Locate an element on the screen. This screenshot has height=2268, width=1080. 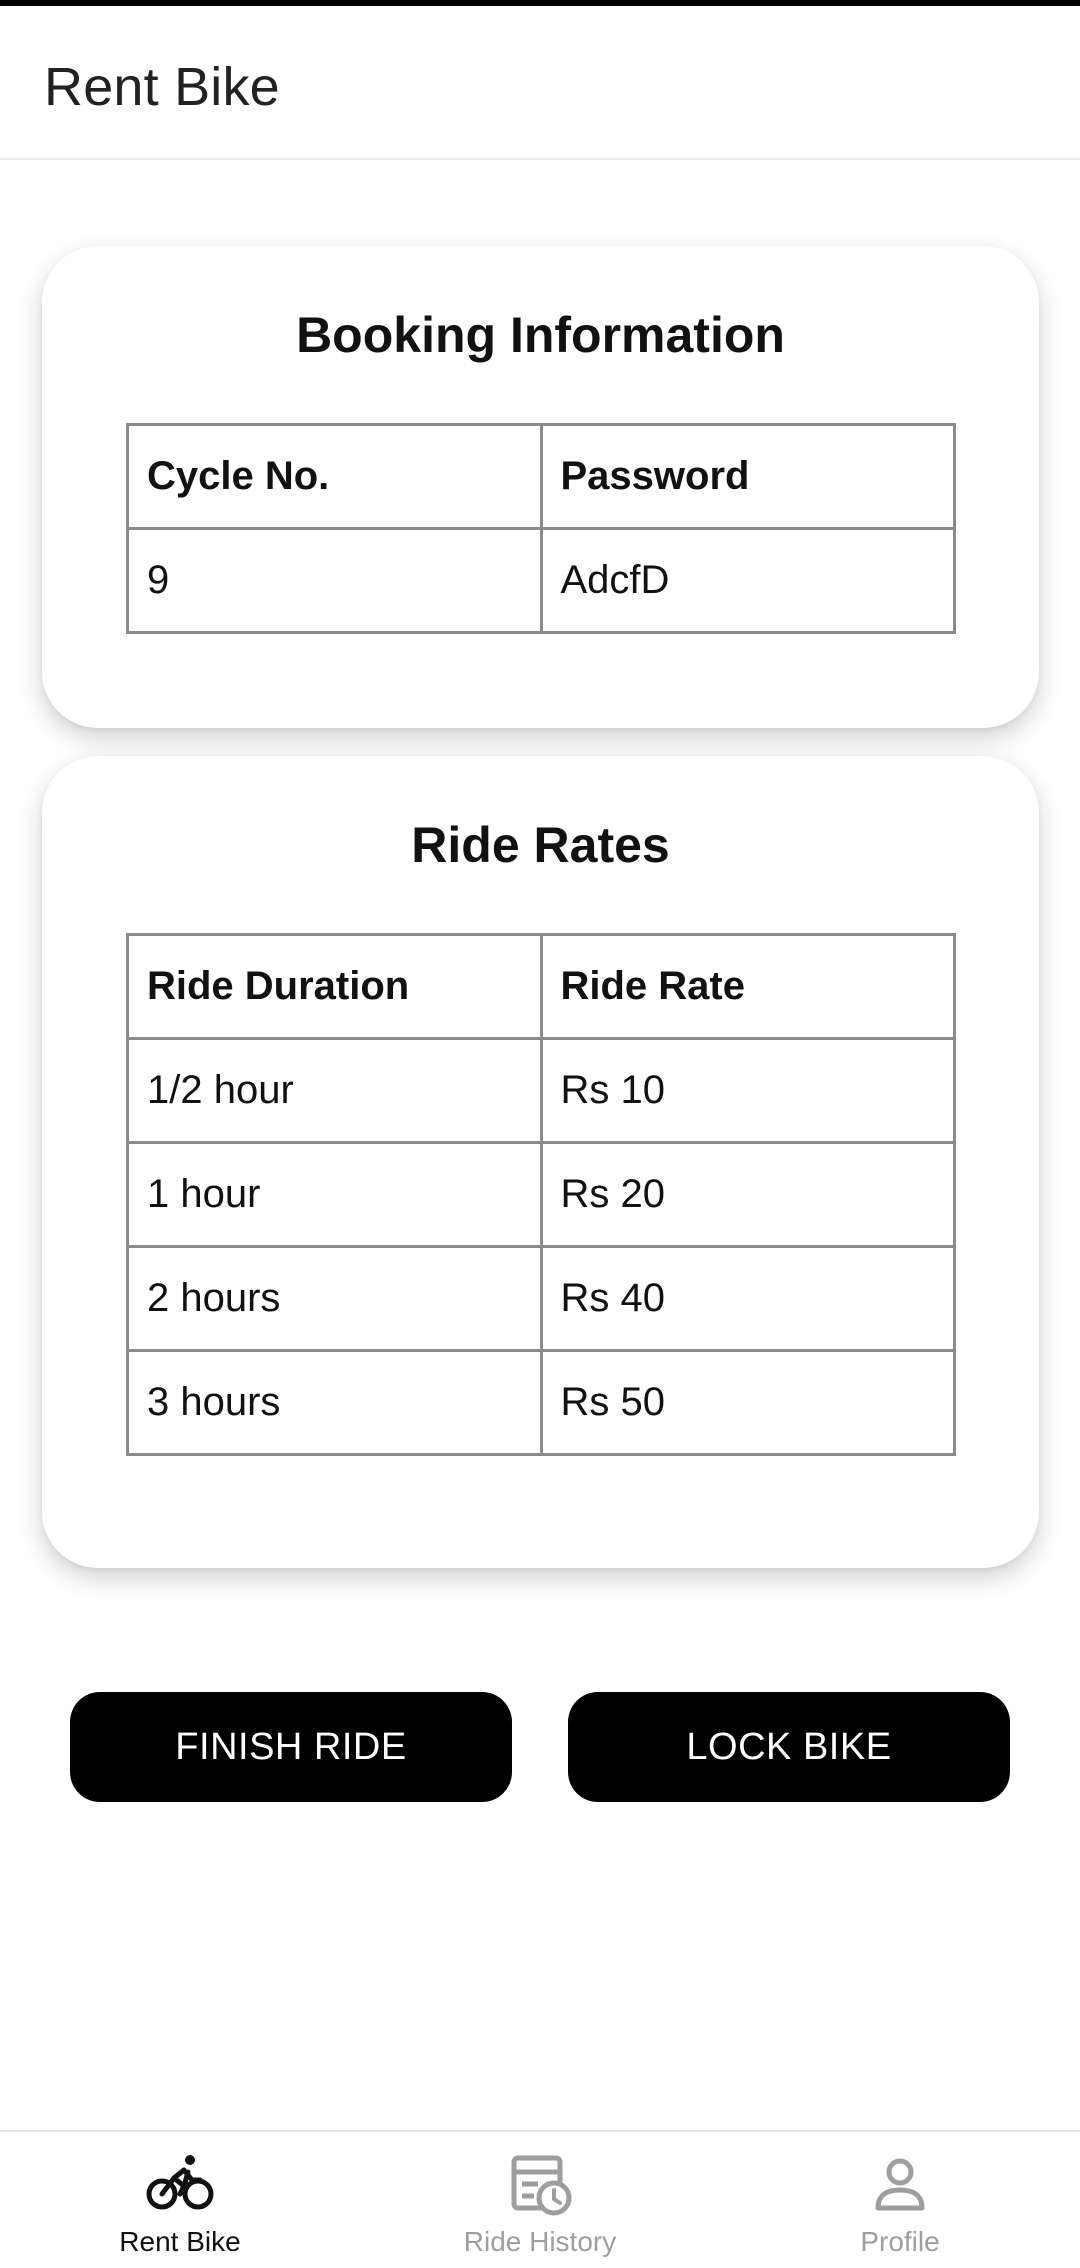
table-row: 3 hours Rs 50 is located at coordinates (541, 1402).